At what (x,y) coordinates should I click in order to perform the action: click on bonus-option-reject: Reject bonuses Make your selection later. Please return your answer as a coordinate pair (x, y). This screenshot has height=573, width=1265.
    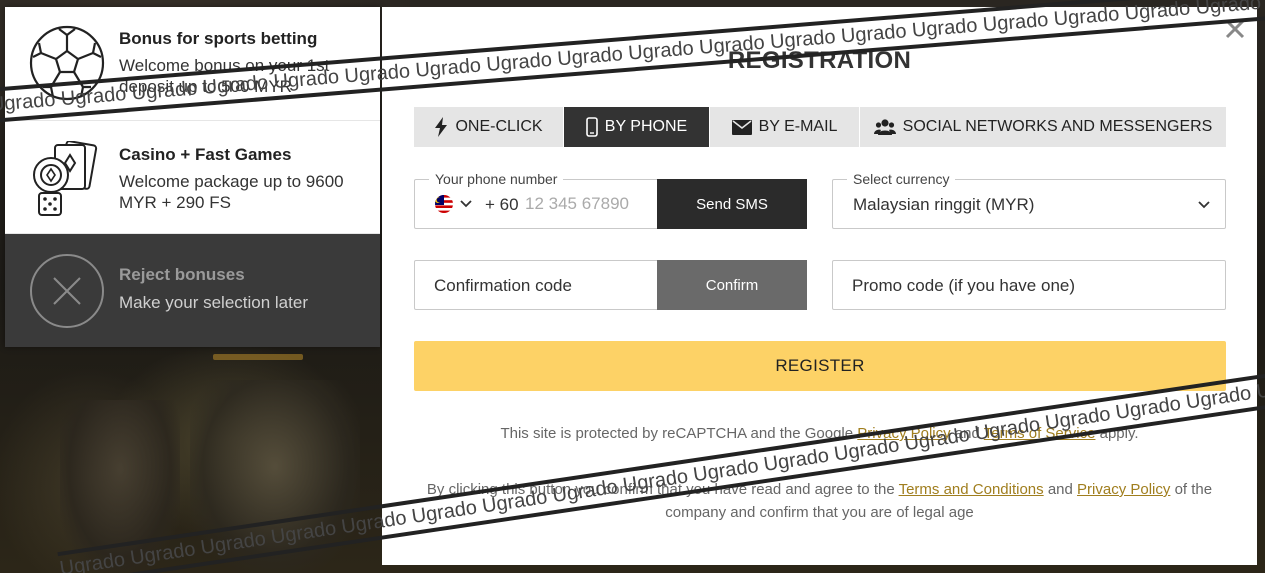
    Looking at the image, I should click on (192, 290).